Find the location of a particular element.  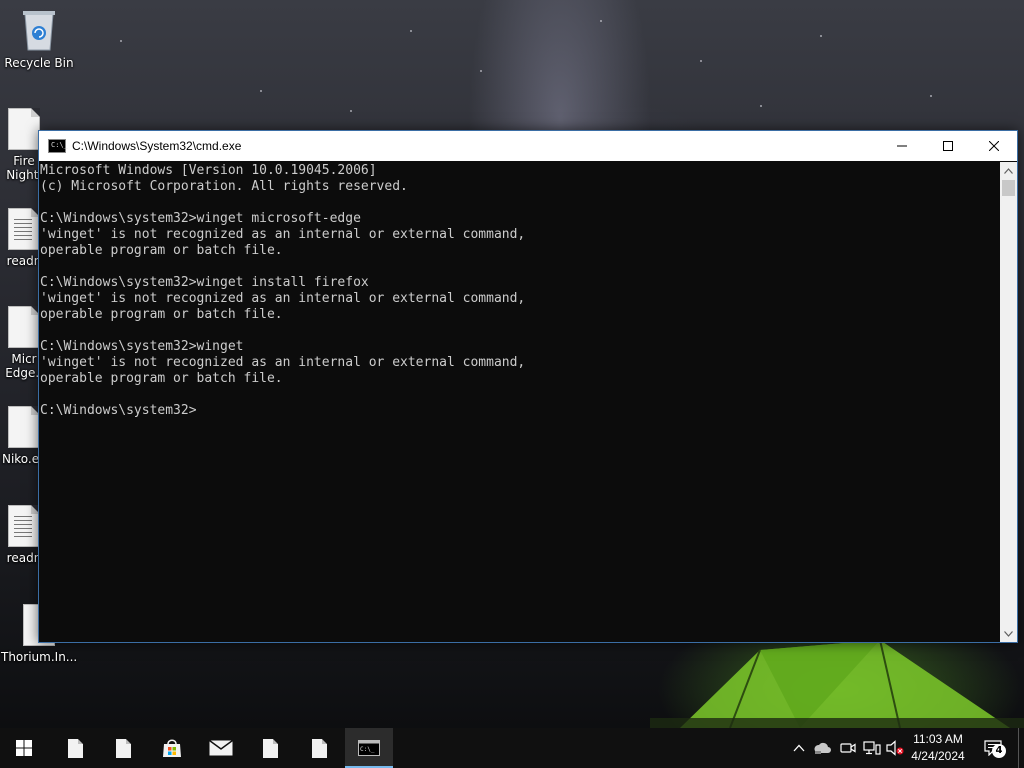

tray-volume-button is located at coordinates (895, 748).